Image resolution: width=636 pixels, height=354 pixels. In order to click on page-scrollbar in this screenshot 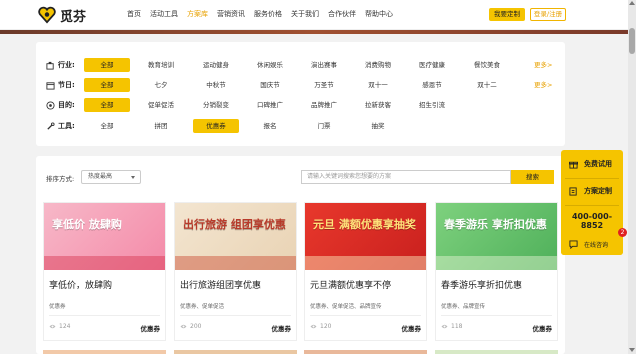, I will do `click(632, 177)`.